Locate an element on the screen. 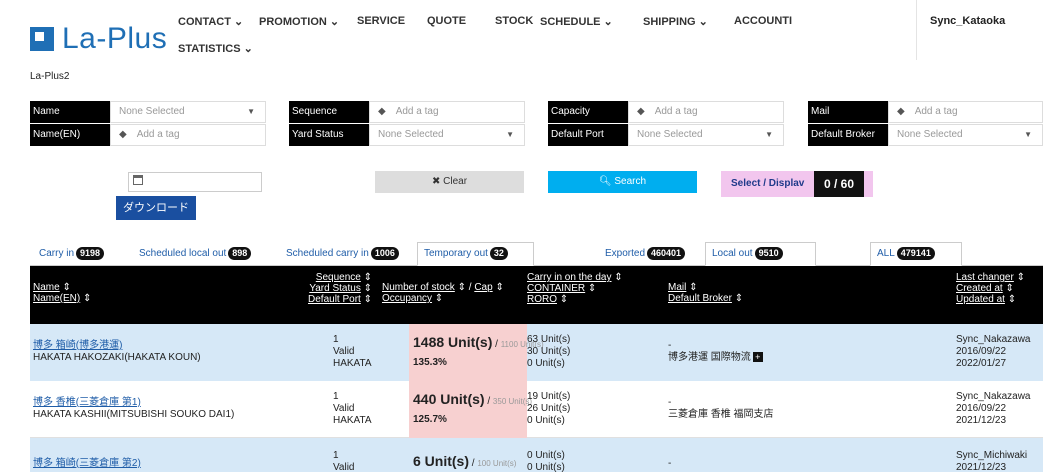 The height and width of the screenshot is (474, 1043). select-display-button: Select / Displav 0 / 60 is located at coordinates (797, 184).